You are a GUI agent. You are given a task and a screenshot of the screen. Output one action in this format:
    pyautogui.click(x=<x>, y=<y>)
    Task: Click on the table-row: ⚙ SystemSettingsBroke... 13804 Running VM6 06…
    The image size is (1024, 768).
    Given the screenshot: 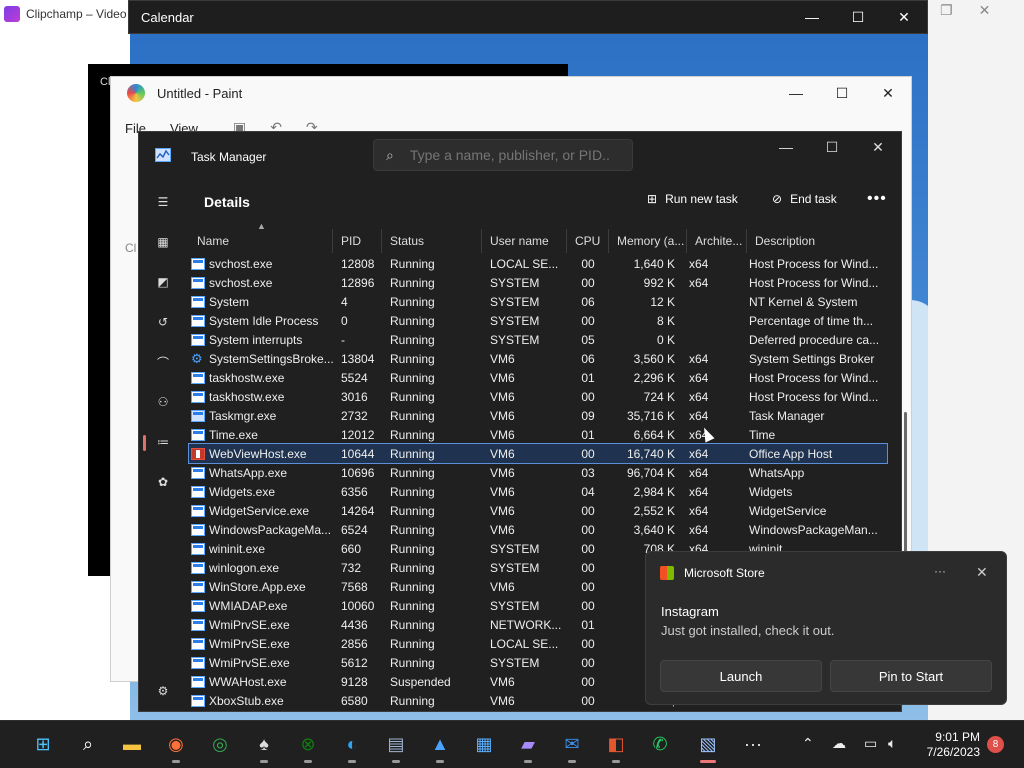 What is the action you would take?
    pyautogui.click(x=538, y=358)
    